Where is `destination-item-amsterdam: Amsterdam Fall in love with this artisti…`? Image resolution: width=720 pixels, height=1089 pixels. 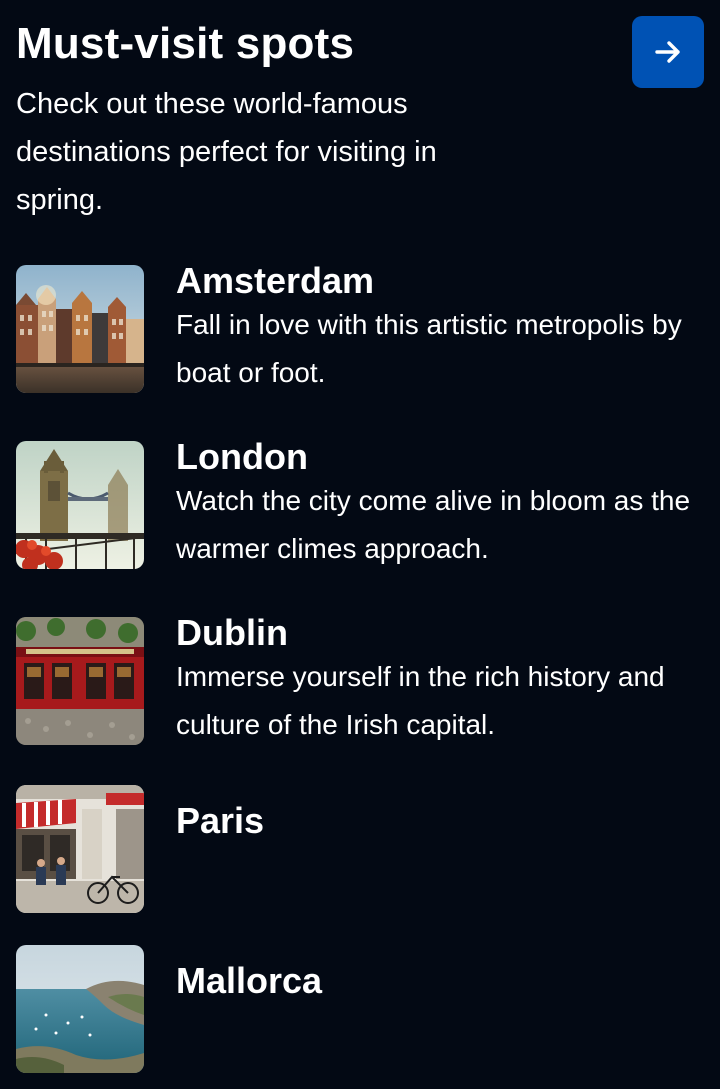
destination-item-amsterdam: Amsterdam Fall in love with this artisti… is located at coordinates (360, 328).